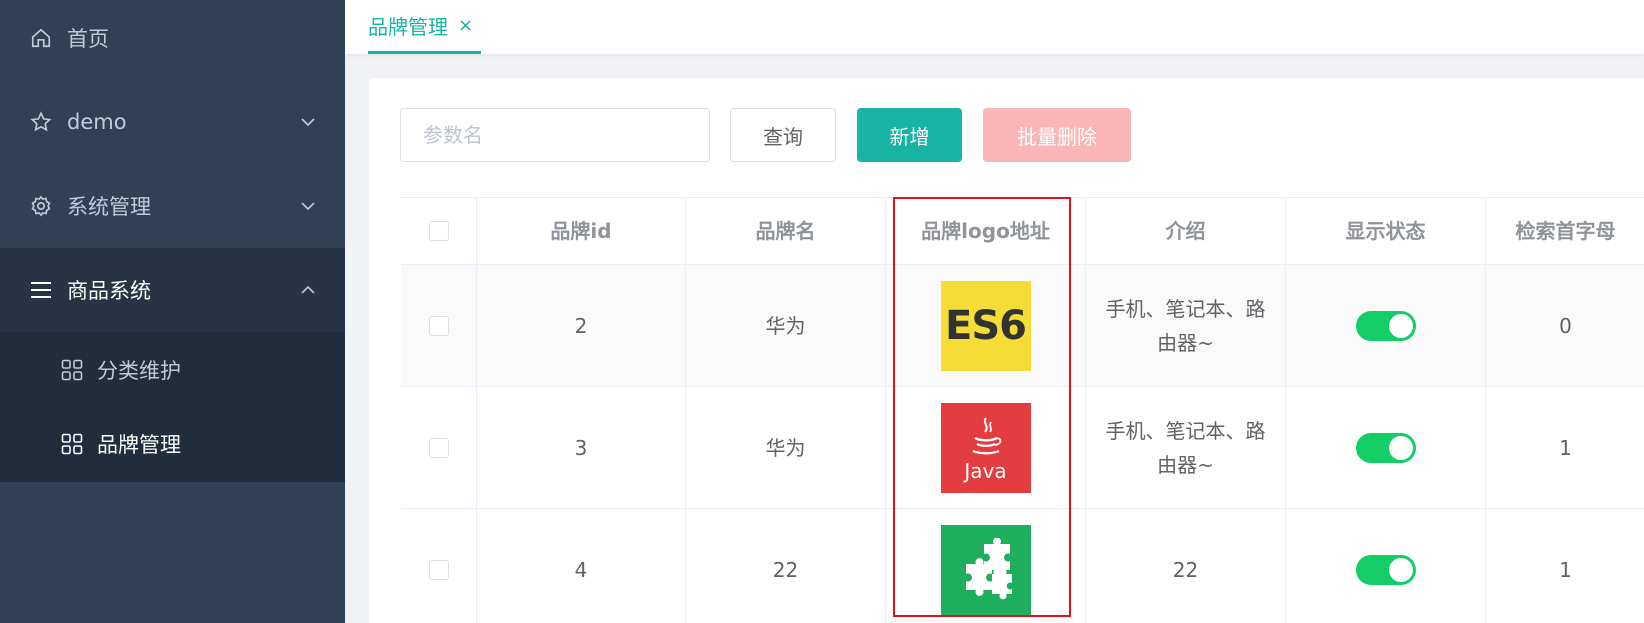 The height and width of the screenshot is (623, 1644). Describe the element at coordinates (408, 27) in the screenshot. I see `tab-label: 品牌管理` at that location.